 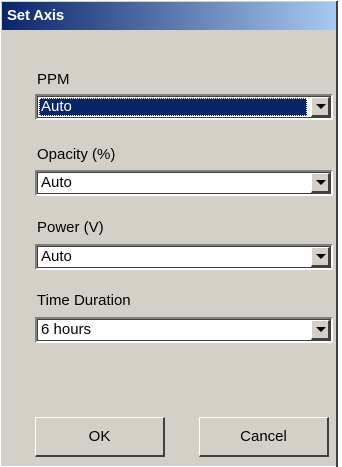 I want to click on ppm-label: PPM, so click(x=53, y=79).